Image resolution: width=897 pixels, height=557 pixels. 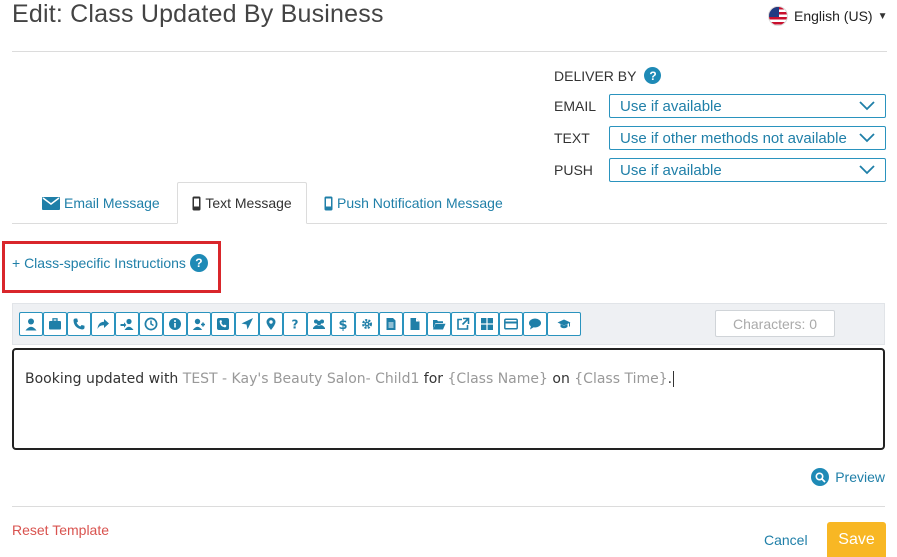 I want to click on gear-placeholder-button, so click(x=367, y=324).